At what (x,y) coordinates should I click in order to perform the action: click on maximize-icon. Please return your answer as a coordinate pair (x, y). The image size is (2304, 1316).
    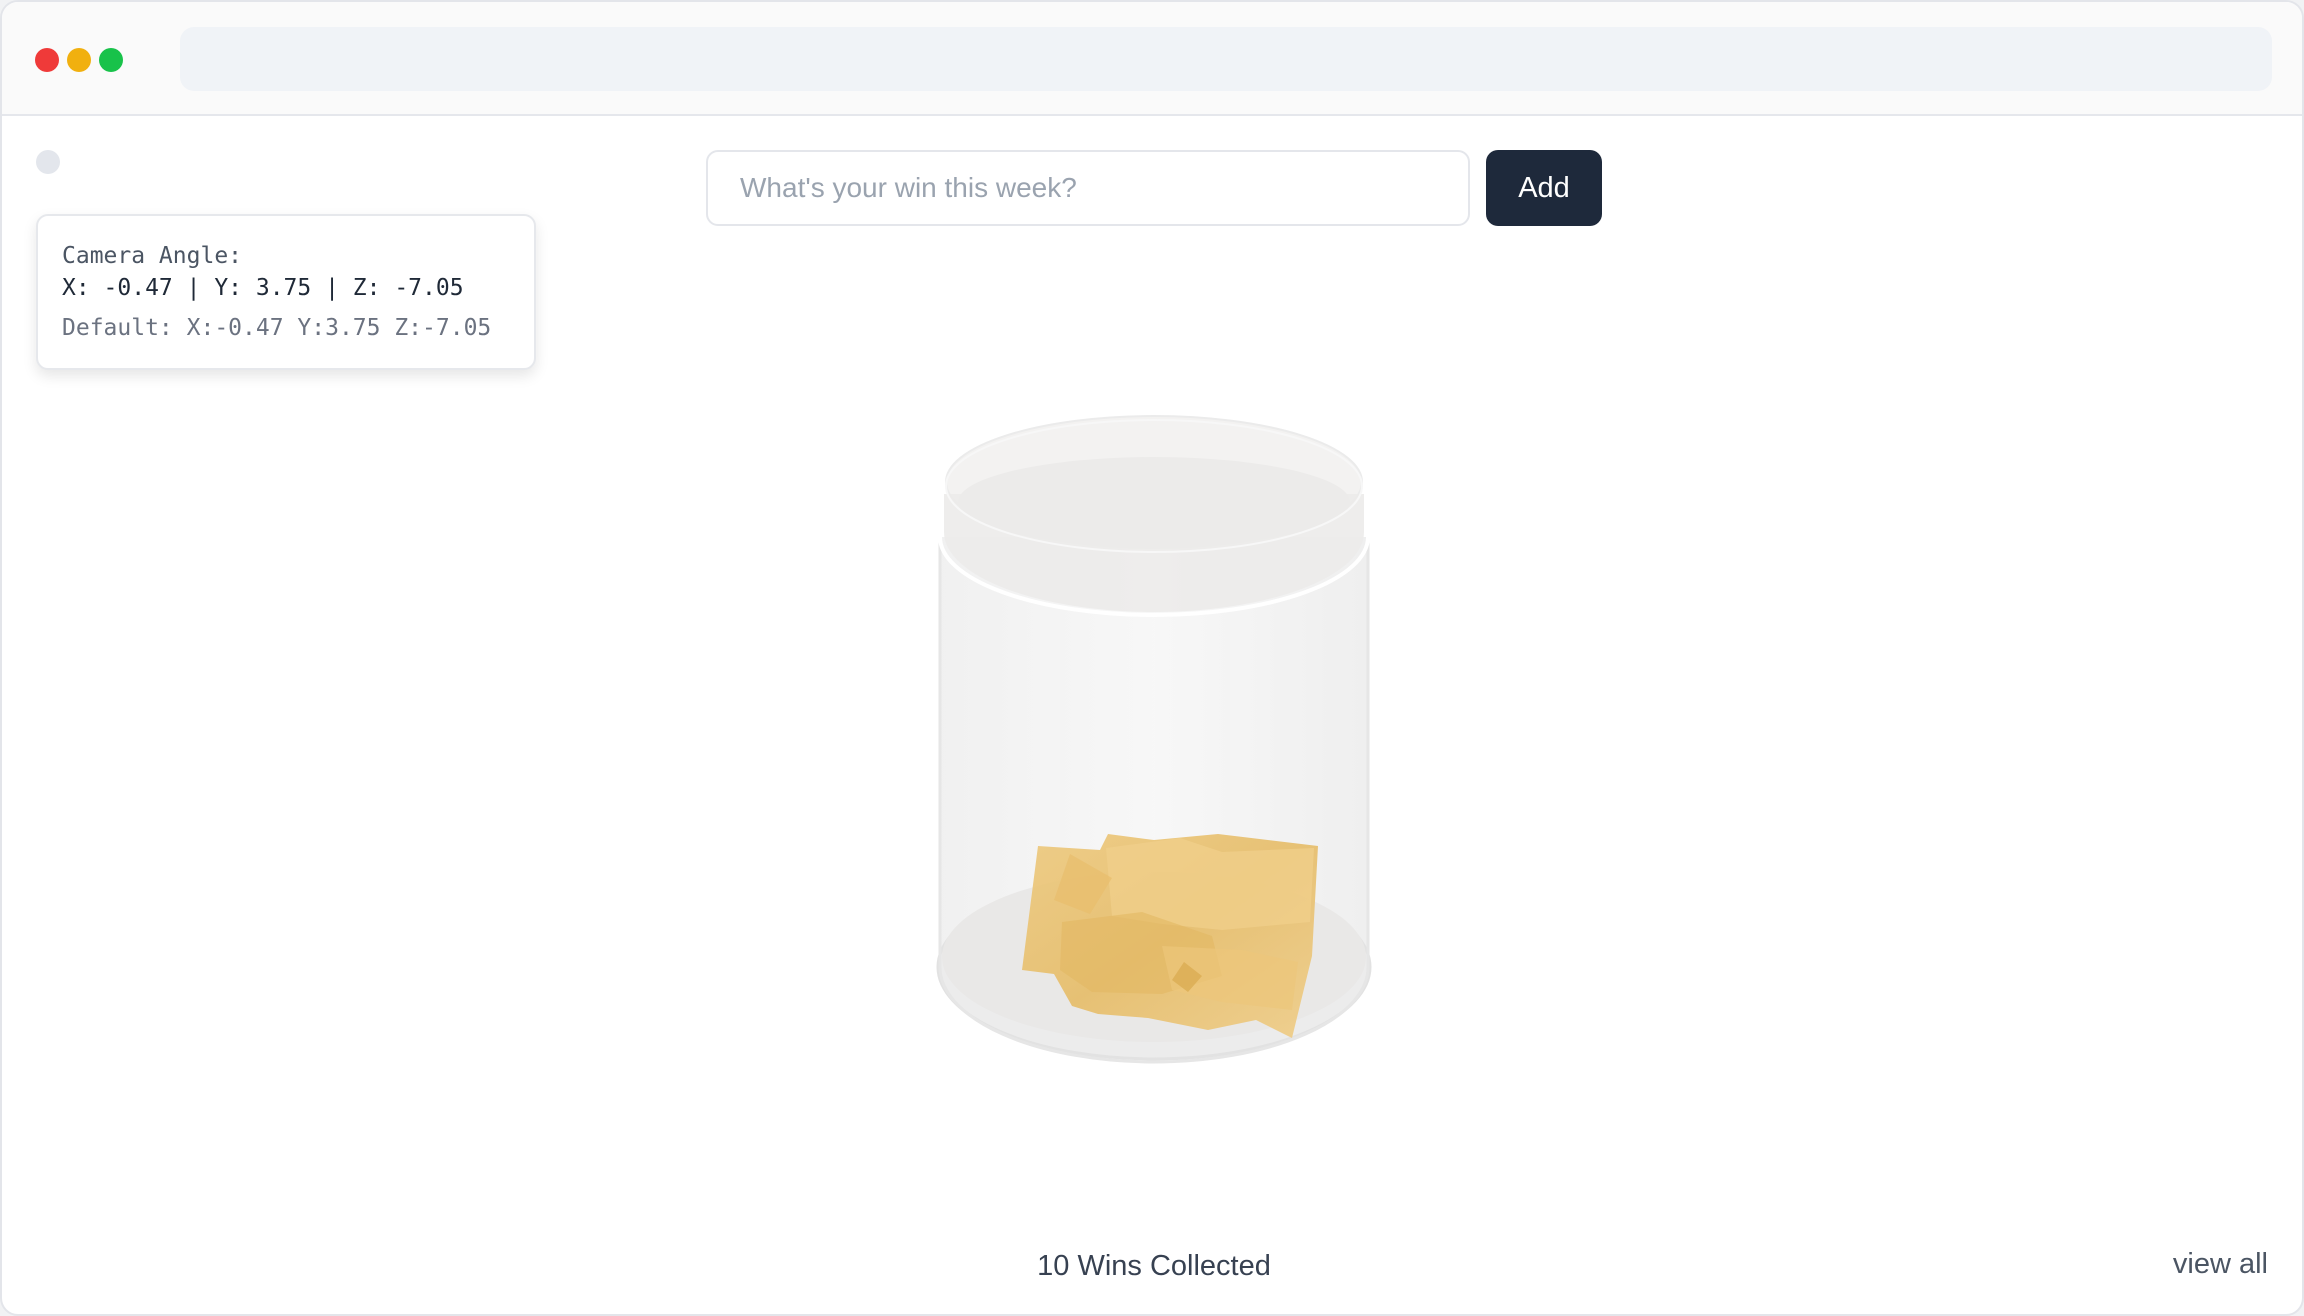
    Looking at the image, I should click on (111, 60).